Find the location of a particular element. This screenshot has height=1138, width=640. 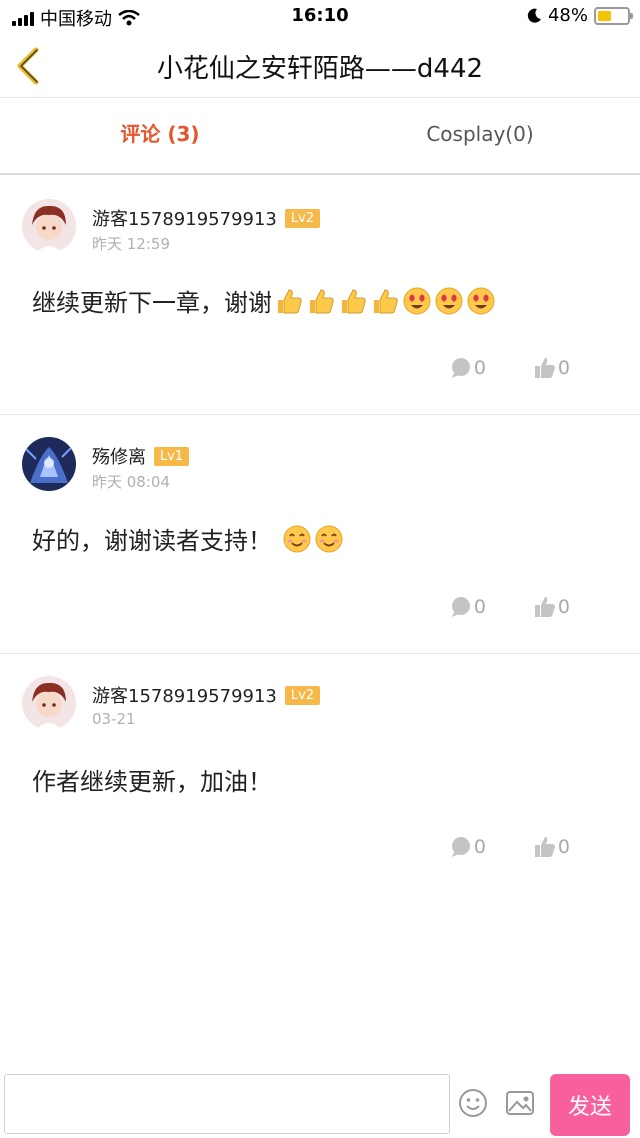

image-button is located at coordinates (520, 1103).